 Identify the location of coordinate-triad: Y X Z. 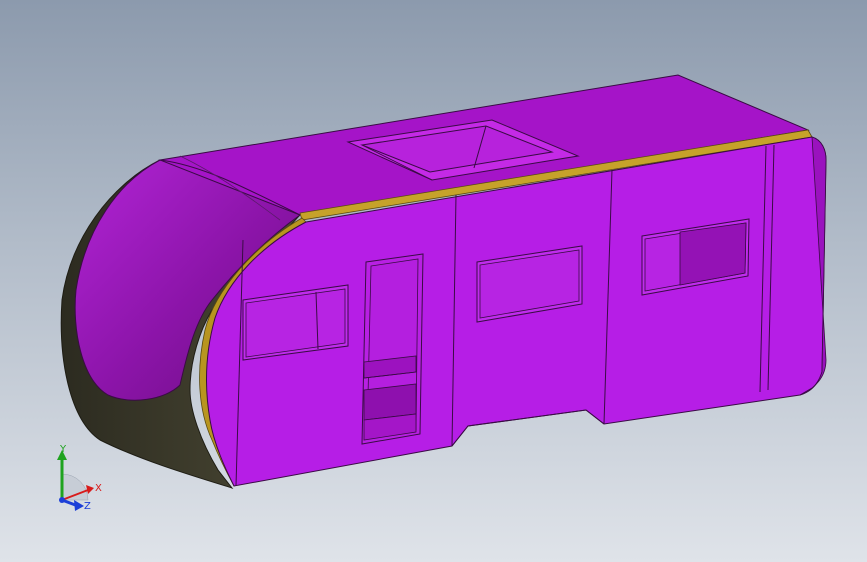
(83, 480).